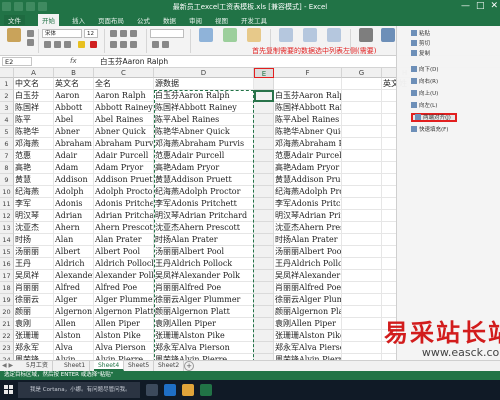 The width and height of the screenshot is (500, 400). Describe the element at coordinates (124, 228) in the screenshot. I see `cell-c13: Ahern Prescott` at that location.